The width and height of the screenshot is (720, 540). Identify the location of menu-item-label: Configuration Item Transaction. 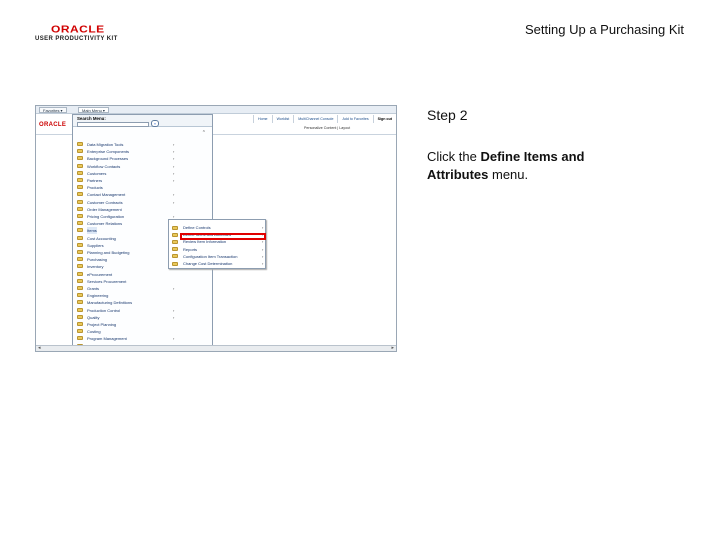
(210, 256).